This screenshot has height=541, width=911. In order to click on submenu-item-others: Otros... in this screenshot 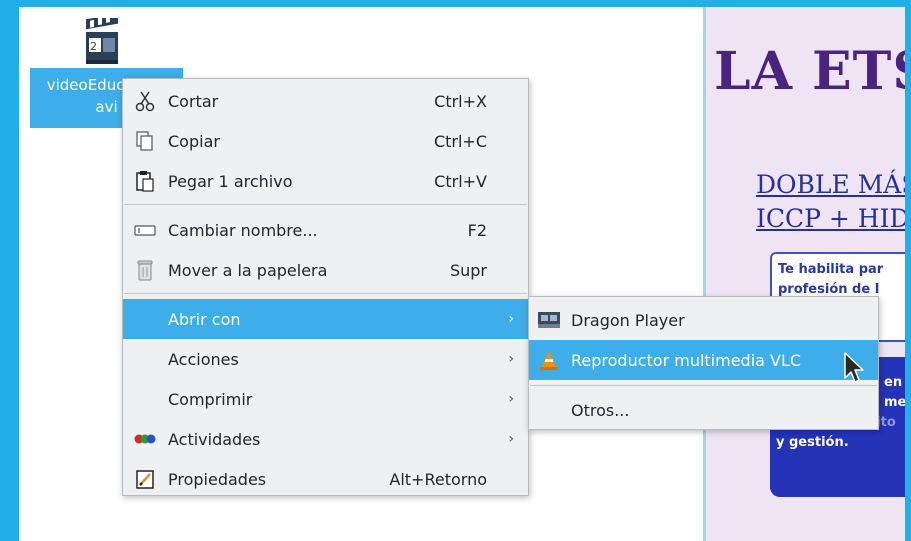, I will do `click(703, 410)`.